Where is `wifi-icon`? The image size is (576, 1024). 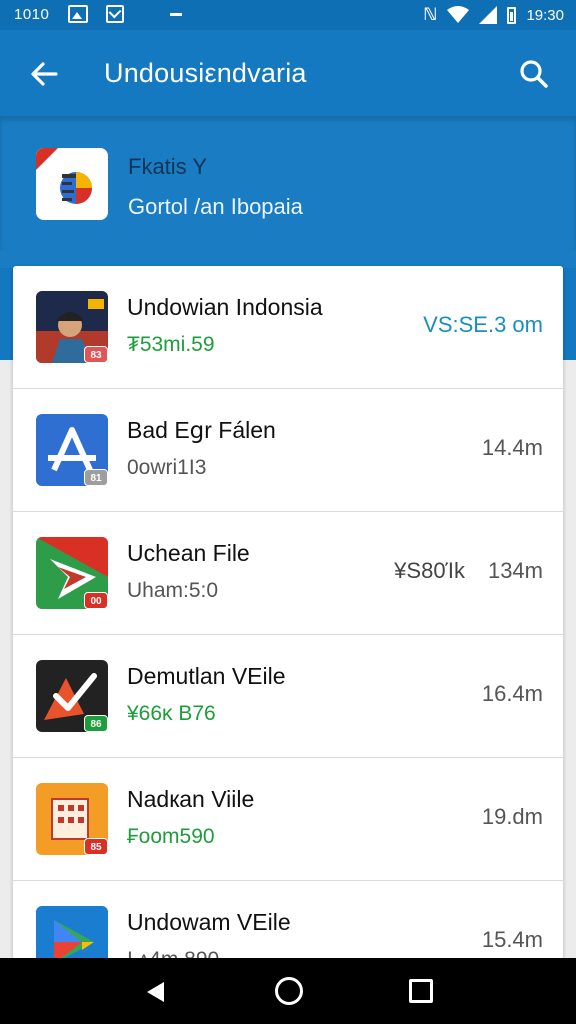 wifi-icon is located at coordinates (458, 15).